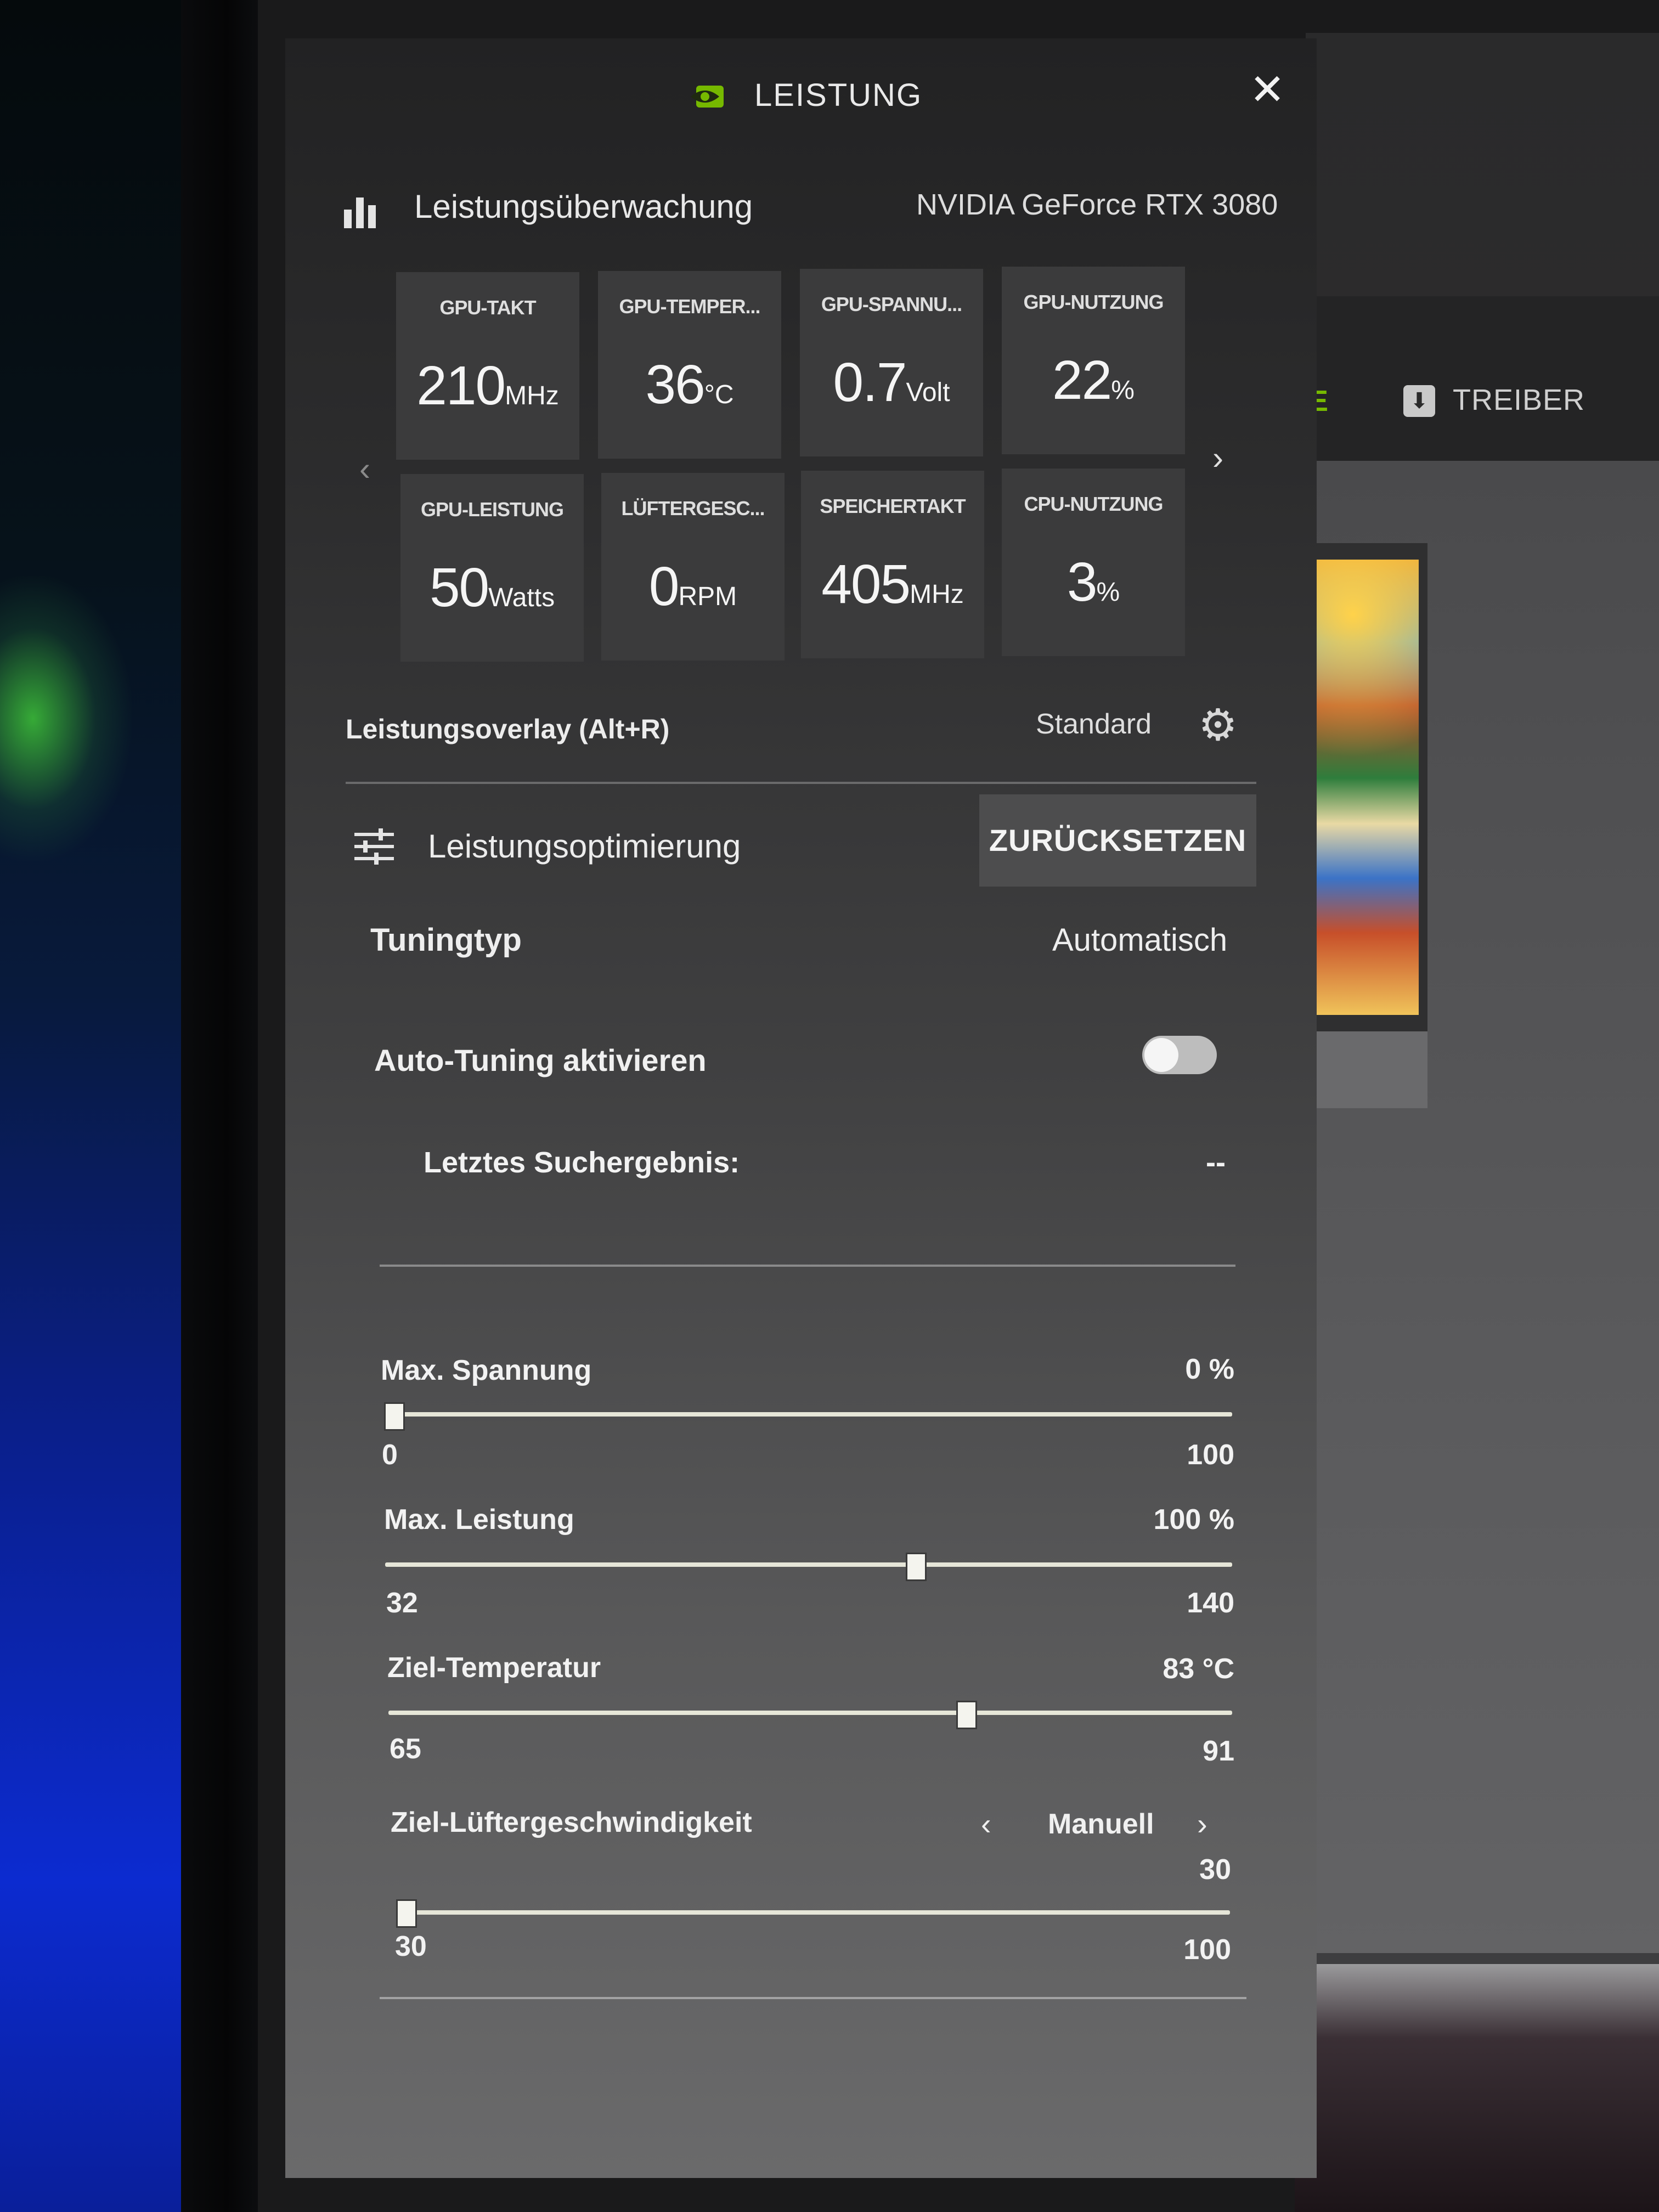 Image resolution: width=1659 pixels, height=2212 pixels. I want to click on gear-icon: ⚙, so click(1218, 725).